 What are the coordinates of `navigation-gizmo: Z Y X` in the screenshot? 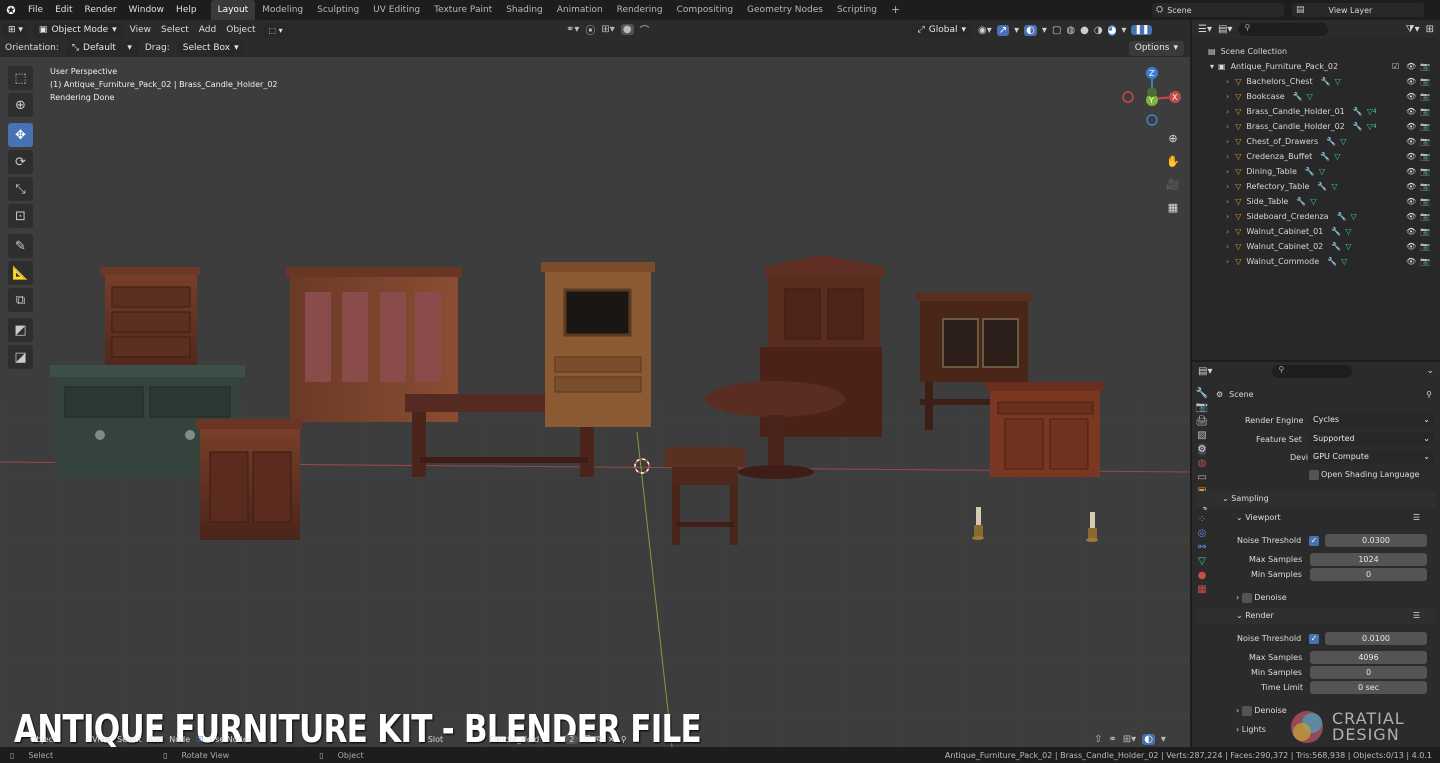 It's located at (1152, 97).